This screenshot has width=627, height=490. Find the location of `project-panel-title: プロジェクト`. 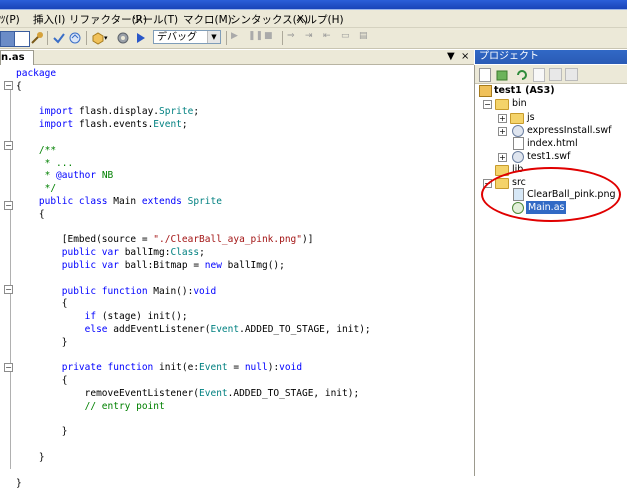

project-panel-title: プロジェクト is located at coordinates (551, 57).